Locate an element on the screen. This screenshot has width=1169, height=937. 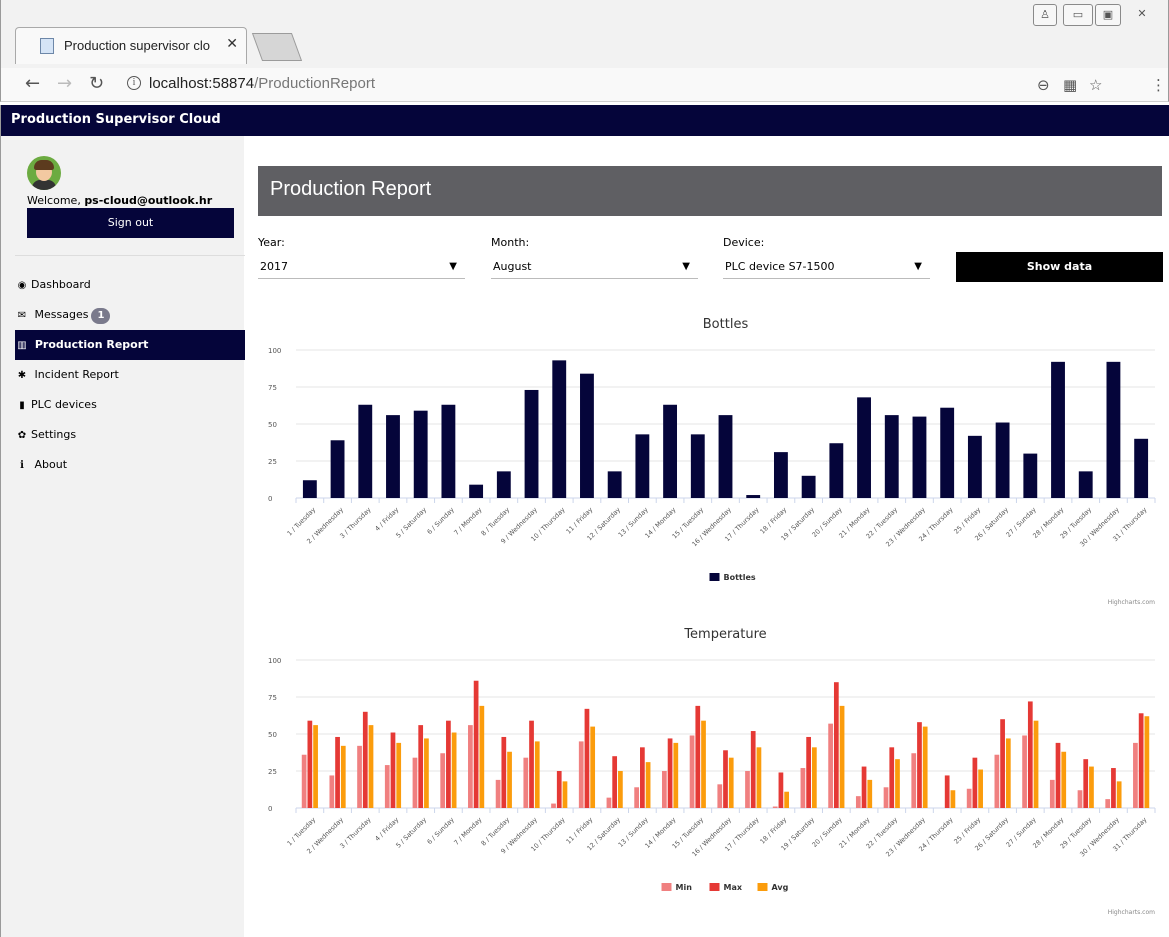
legend-label: Min is located at coordinates (684, 887).